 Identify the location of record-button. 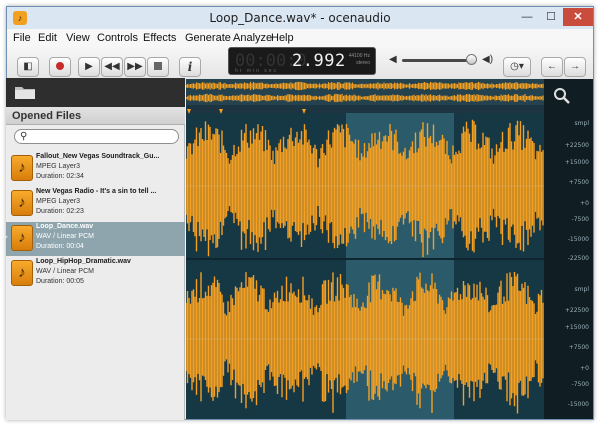
(60, 67).